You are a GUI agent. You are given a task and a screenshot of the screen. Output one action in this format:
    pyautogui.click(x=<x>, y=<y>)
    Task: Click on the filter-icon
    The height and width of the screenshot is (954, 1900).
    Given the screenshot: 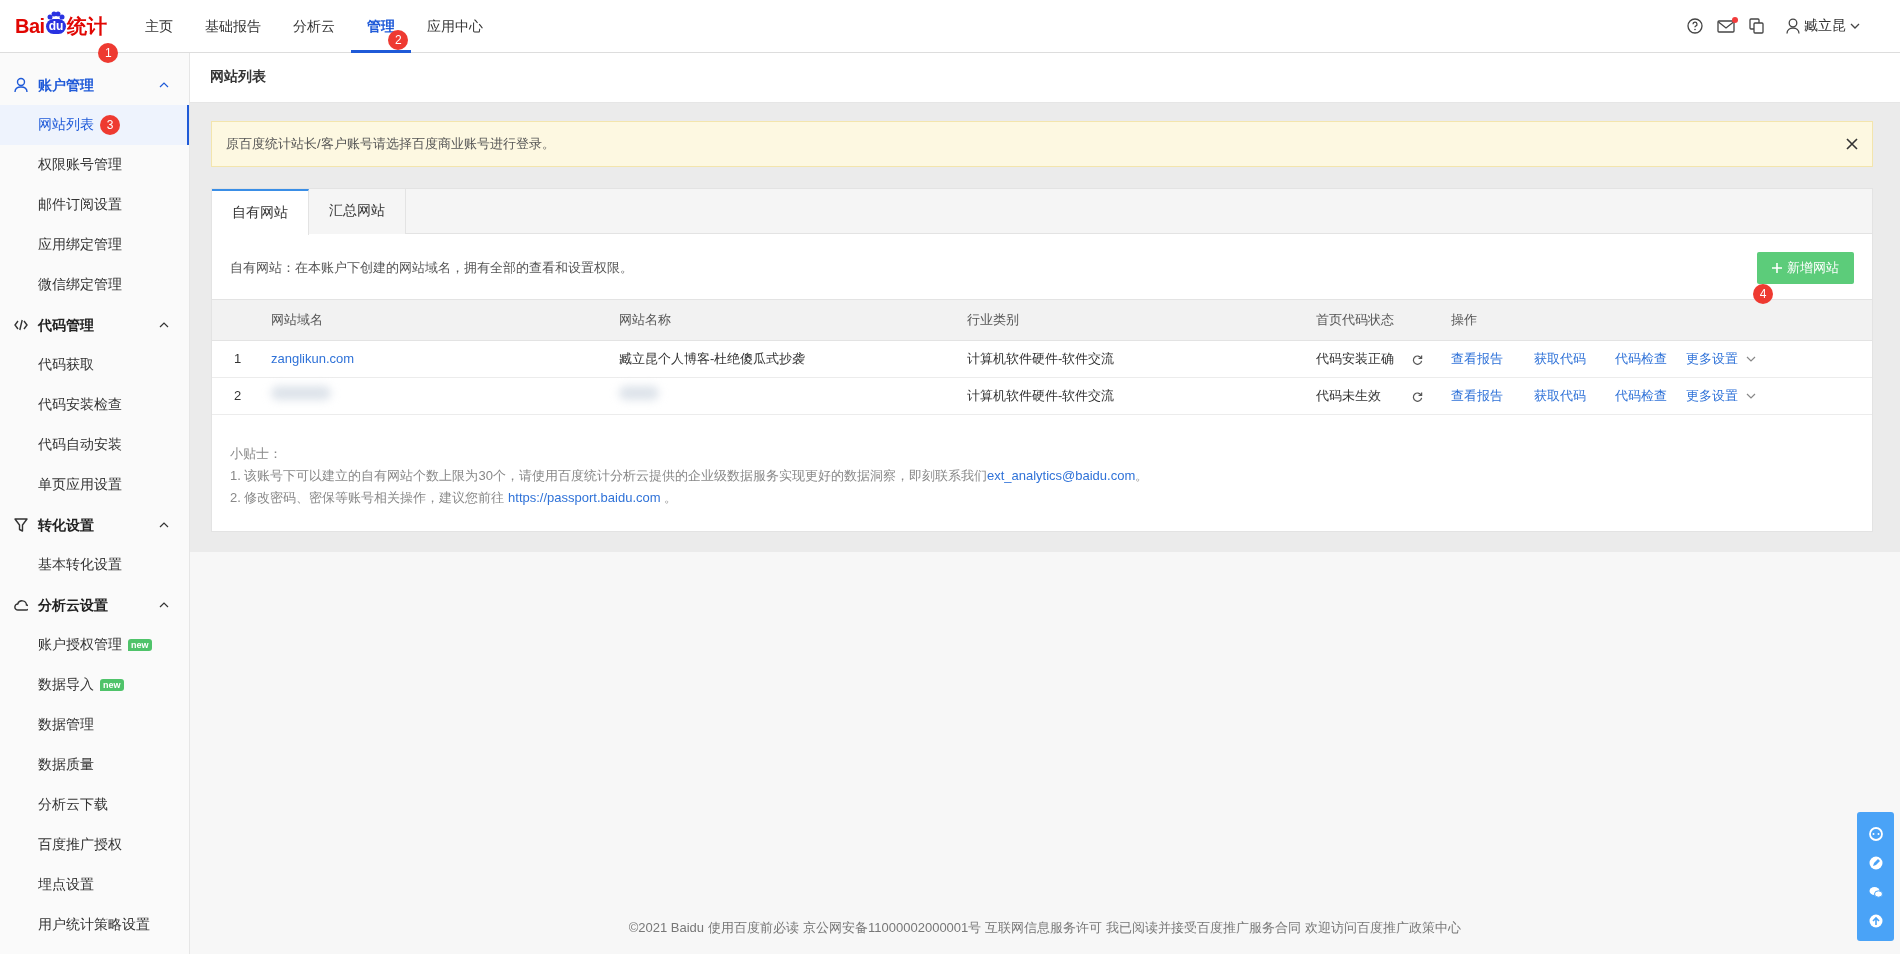 What is the action you would take?
    pyautogui.click(x=21, y=525)
    